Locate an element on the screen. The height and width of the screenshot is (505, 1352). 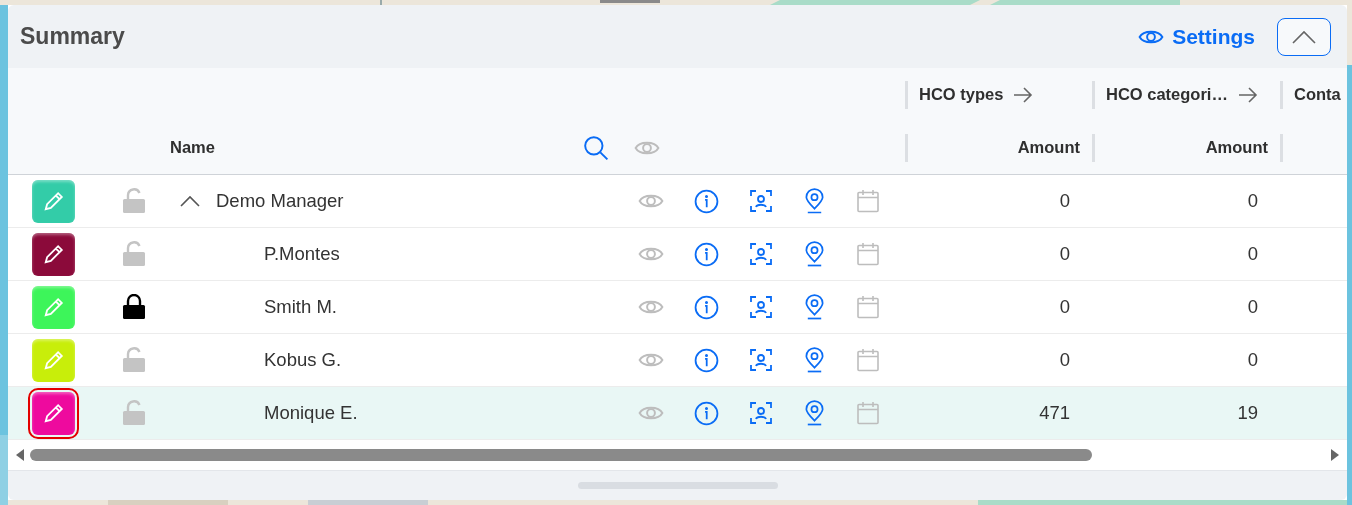
table-row: Monique E. 471 19 is located at coordinates (677, 413).